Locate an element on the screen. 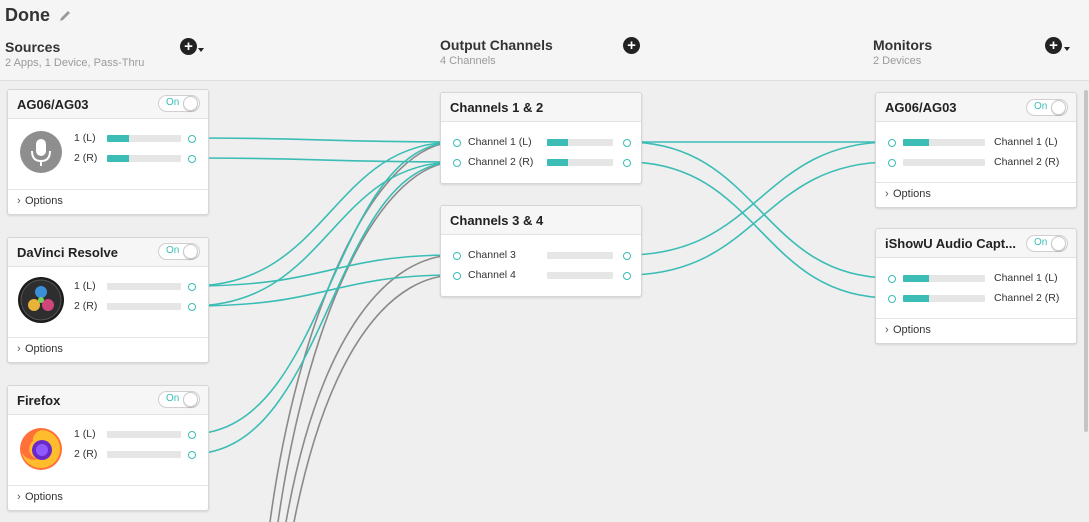 This screenshot has width=1089, height=522. wire-firefox-2-ch2 is located at coordinates (323, 308).